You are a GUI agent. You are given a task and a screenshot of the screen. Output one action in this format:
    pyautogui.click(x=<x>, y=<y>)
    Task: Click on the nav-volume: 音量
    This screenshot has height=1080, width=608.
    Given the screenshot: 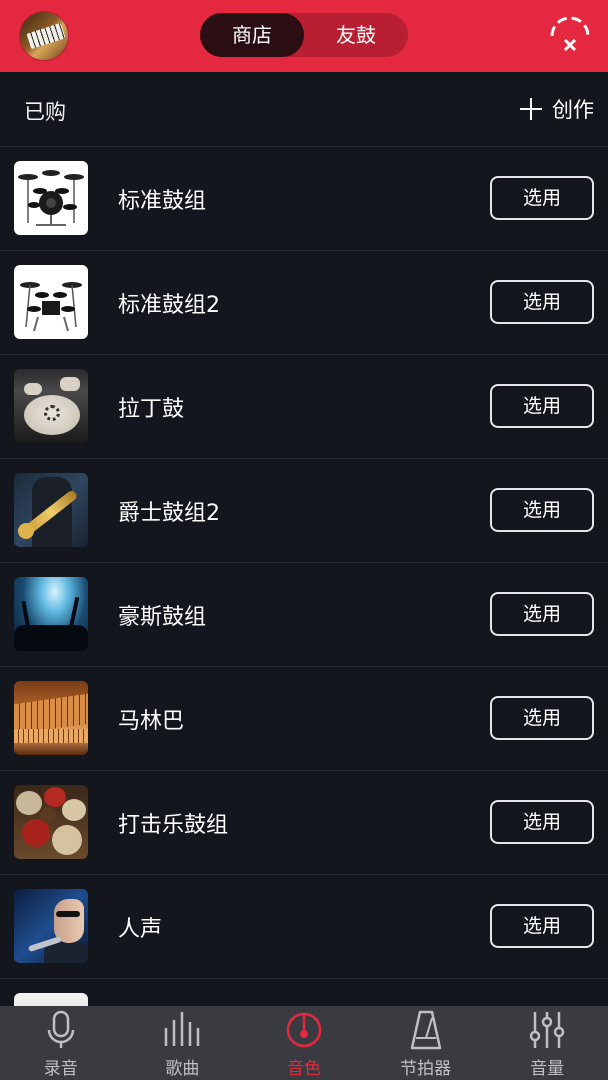 What is the action you would take?
    pyautogui.click(x=547, y=1043)
    